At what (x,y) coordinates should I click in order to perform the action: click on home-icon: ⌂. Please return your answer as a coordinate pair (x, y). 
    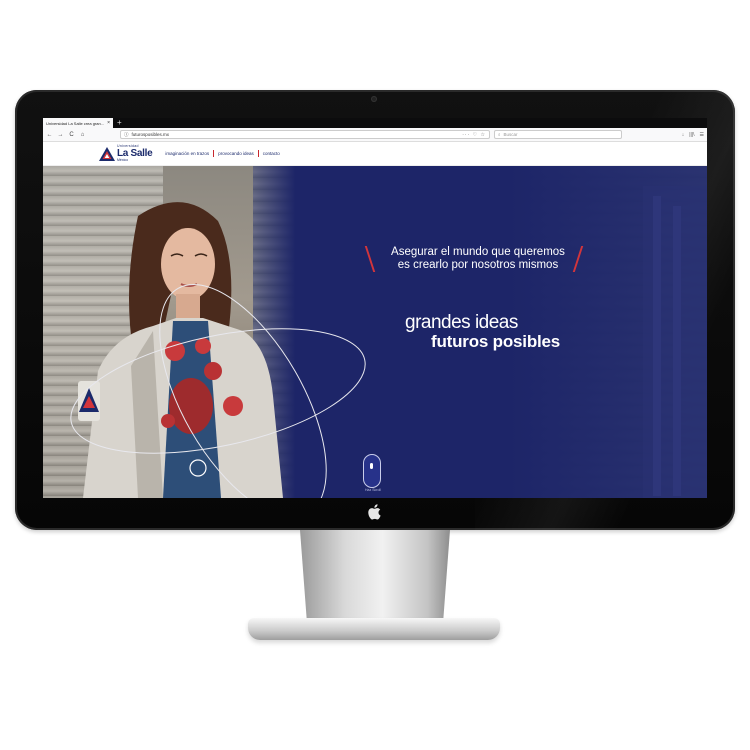
    Looking at the image, I should click on (82, 135).